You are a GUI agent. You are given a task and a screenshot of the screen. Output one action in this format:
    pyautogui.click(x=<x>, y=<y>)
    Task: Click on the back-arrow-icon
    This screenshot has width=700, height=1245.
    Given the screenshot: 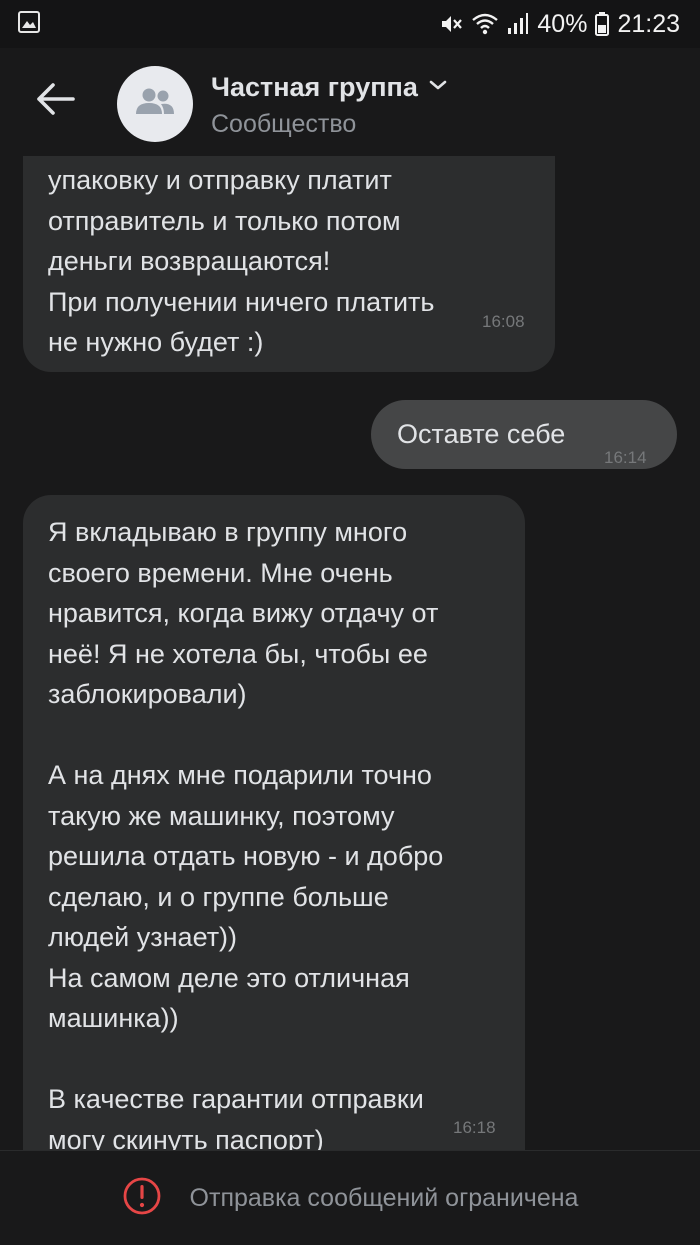 What is the action you would take?
    pyautogui.click(x=55, y=101)
    